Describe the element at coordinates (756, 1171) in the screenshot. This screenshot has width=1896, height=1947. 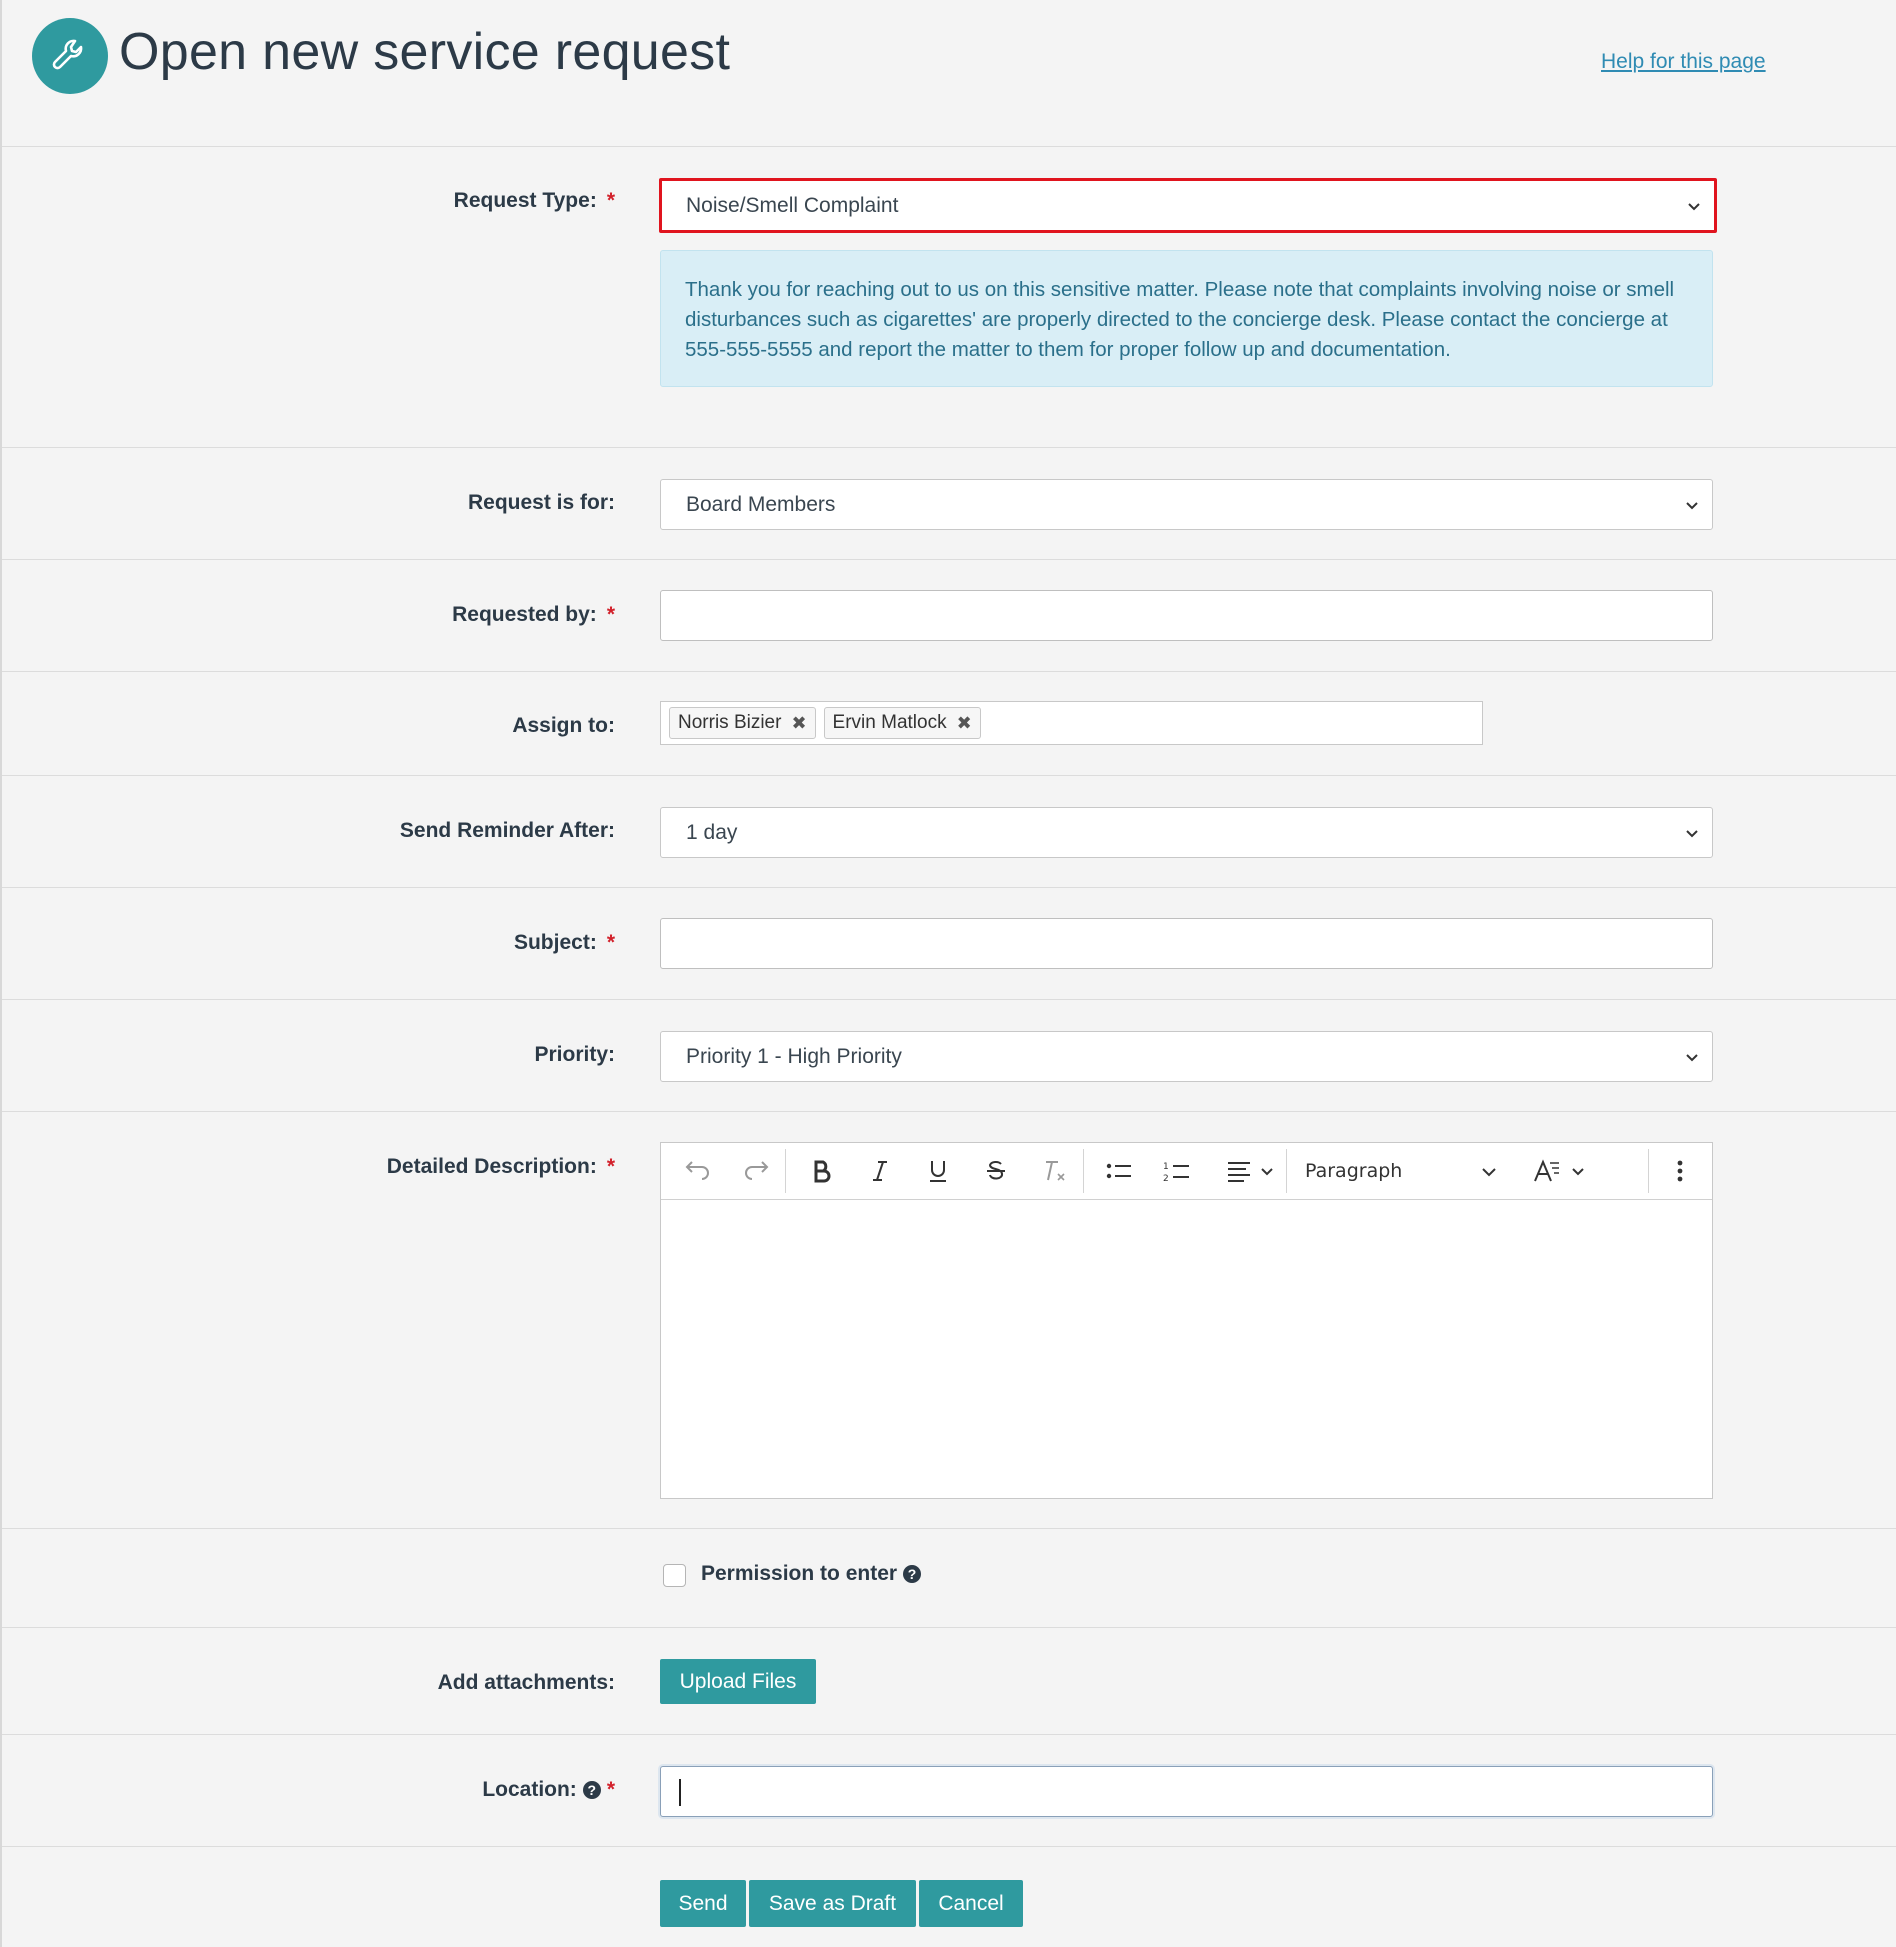
I see `redo-icon` at that location.